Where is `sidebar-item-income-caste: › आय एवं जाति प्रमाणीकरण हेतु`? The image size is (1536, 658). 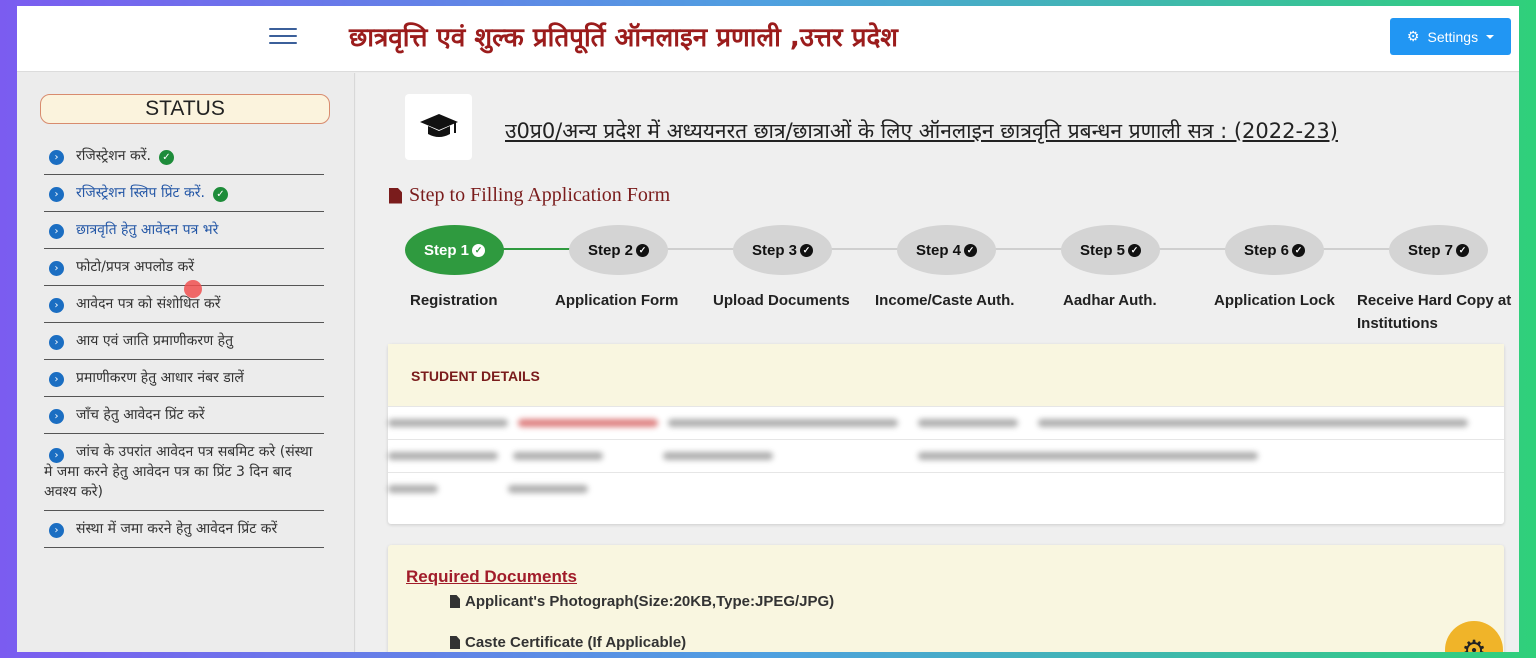
sidebar-item-income-caste: › आय एवं जाति प्रमाणीकरण हेतु is located at coordinates (184, 341).